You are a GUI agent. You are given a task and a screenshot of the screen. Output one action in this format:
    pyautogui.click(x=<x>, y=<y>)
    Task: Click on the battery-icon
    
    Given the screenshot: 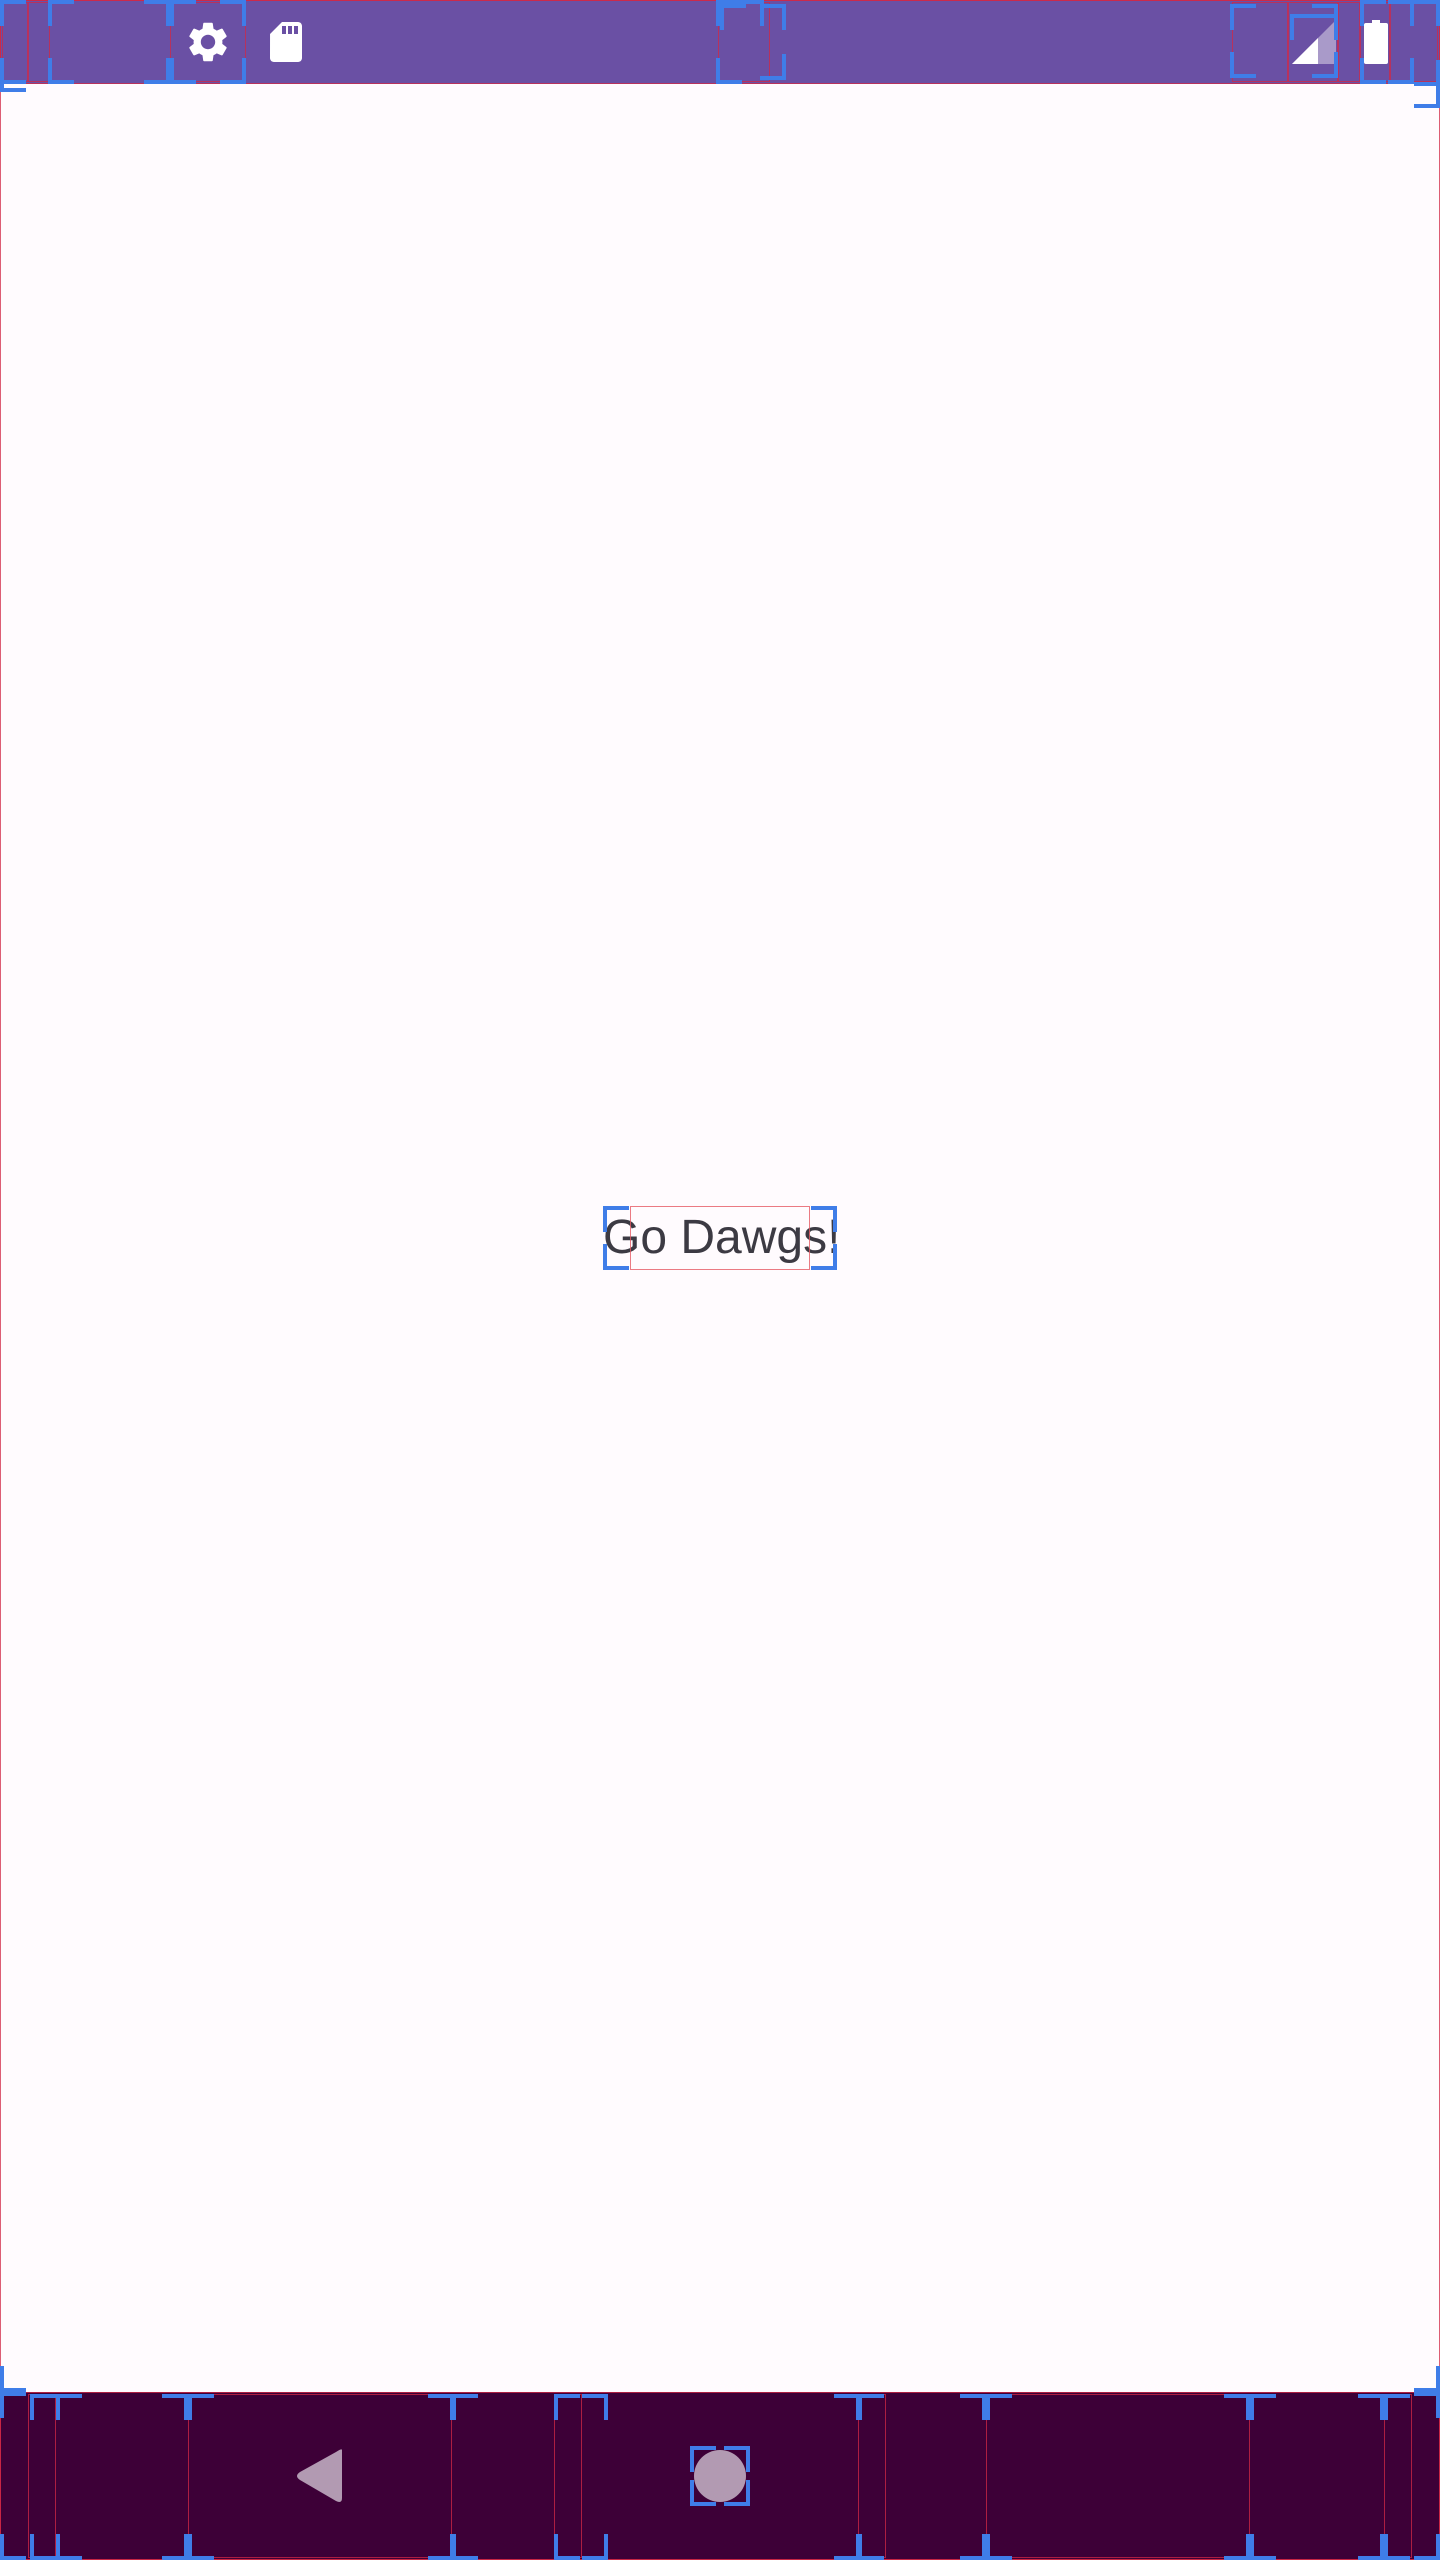 What is the action you would take?
    pyautogui.click(x=1376, y=42)
    